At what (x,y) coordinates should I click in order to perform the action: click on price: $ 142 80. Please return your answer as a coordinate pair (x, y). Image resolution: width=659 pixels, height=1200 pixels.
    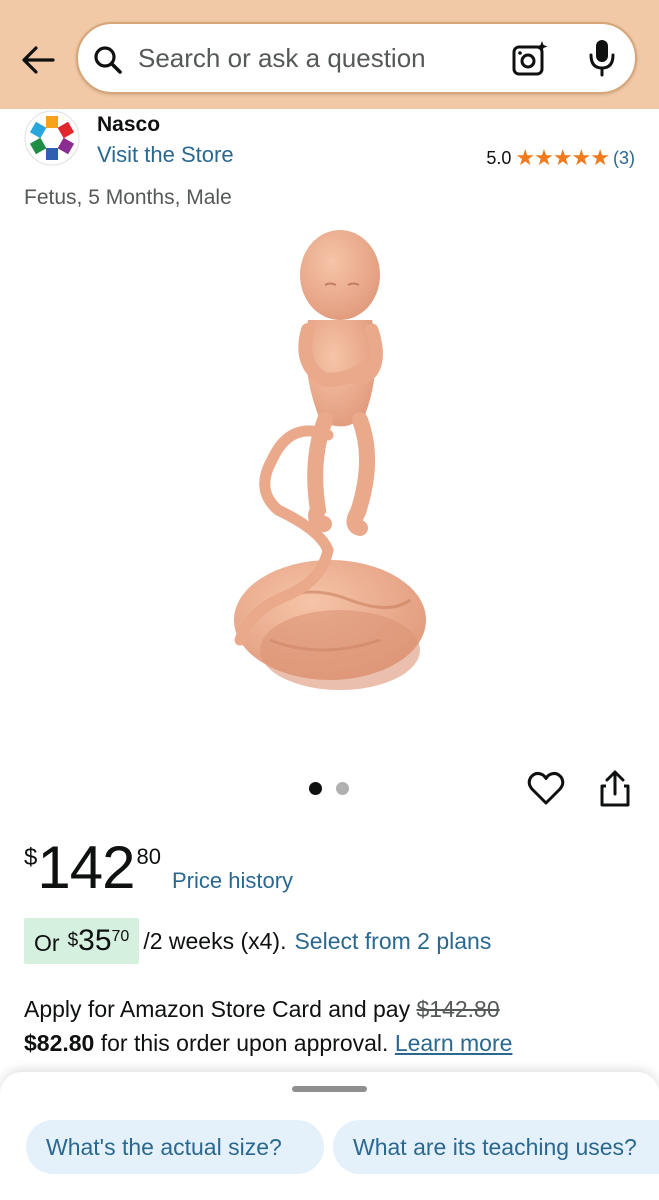
    Looking at the image, I should click on (92, 868).